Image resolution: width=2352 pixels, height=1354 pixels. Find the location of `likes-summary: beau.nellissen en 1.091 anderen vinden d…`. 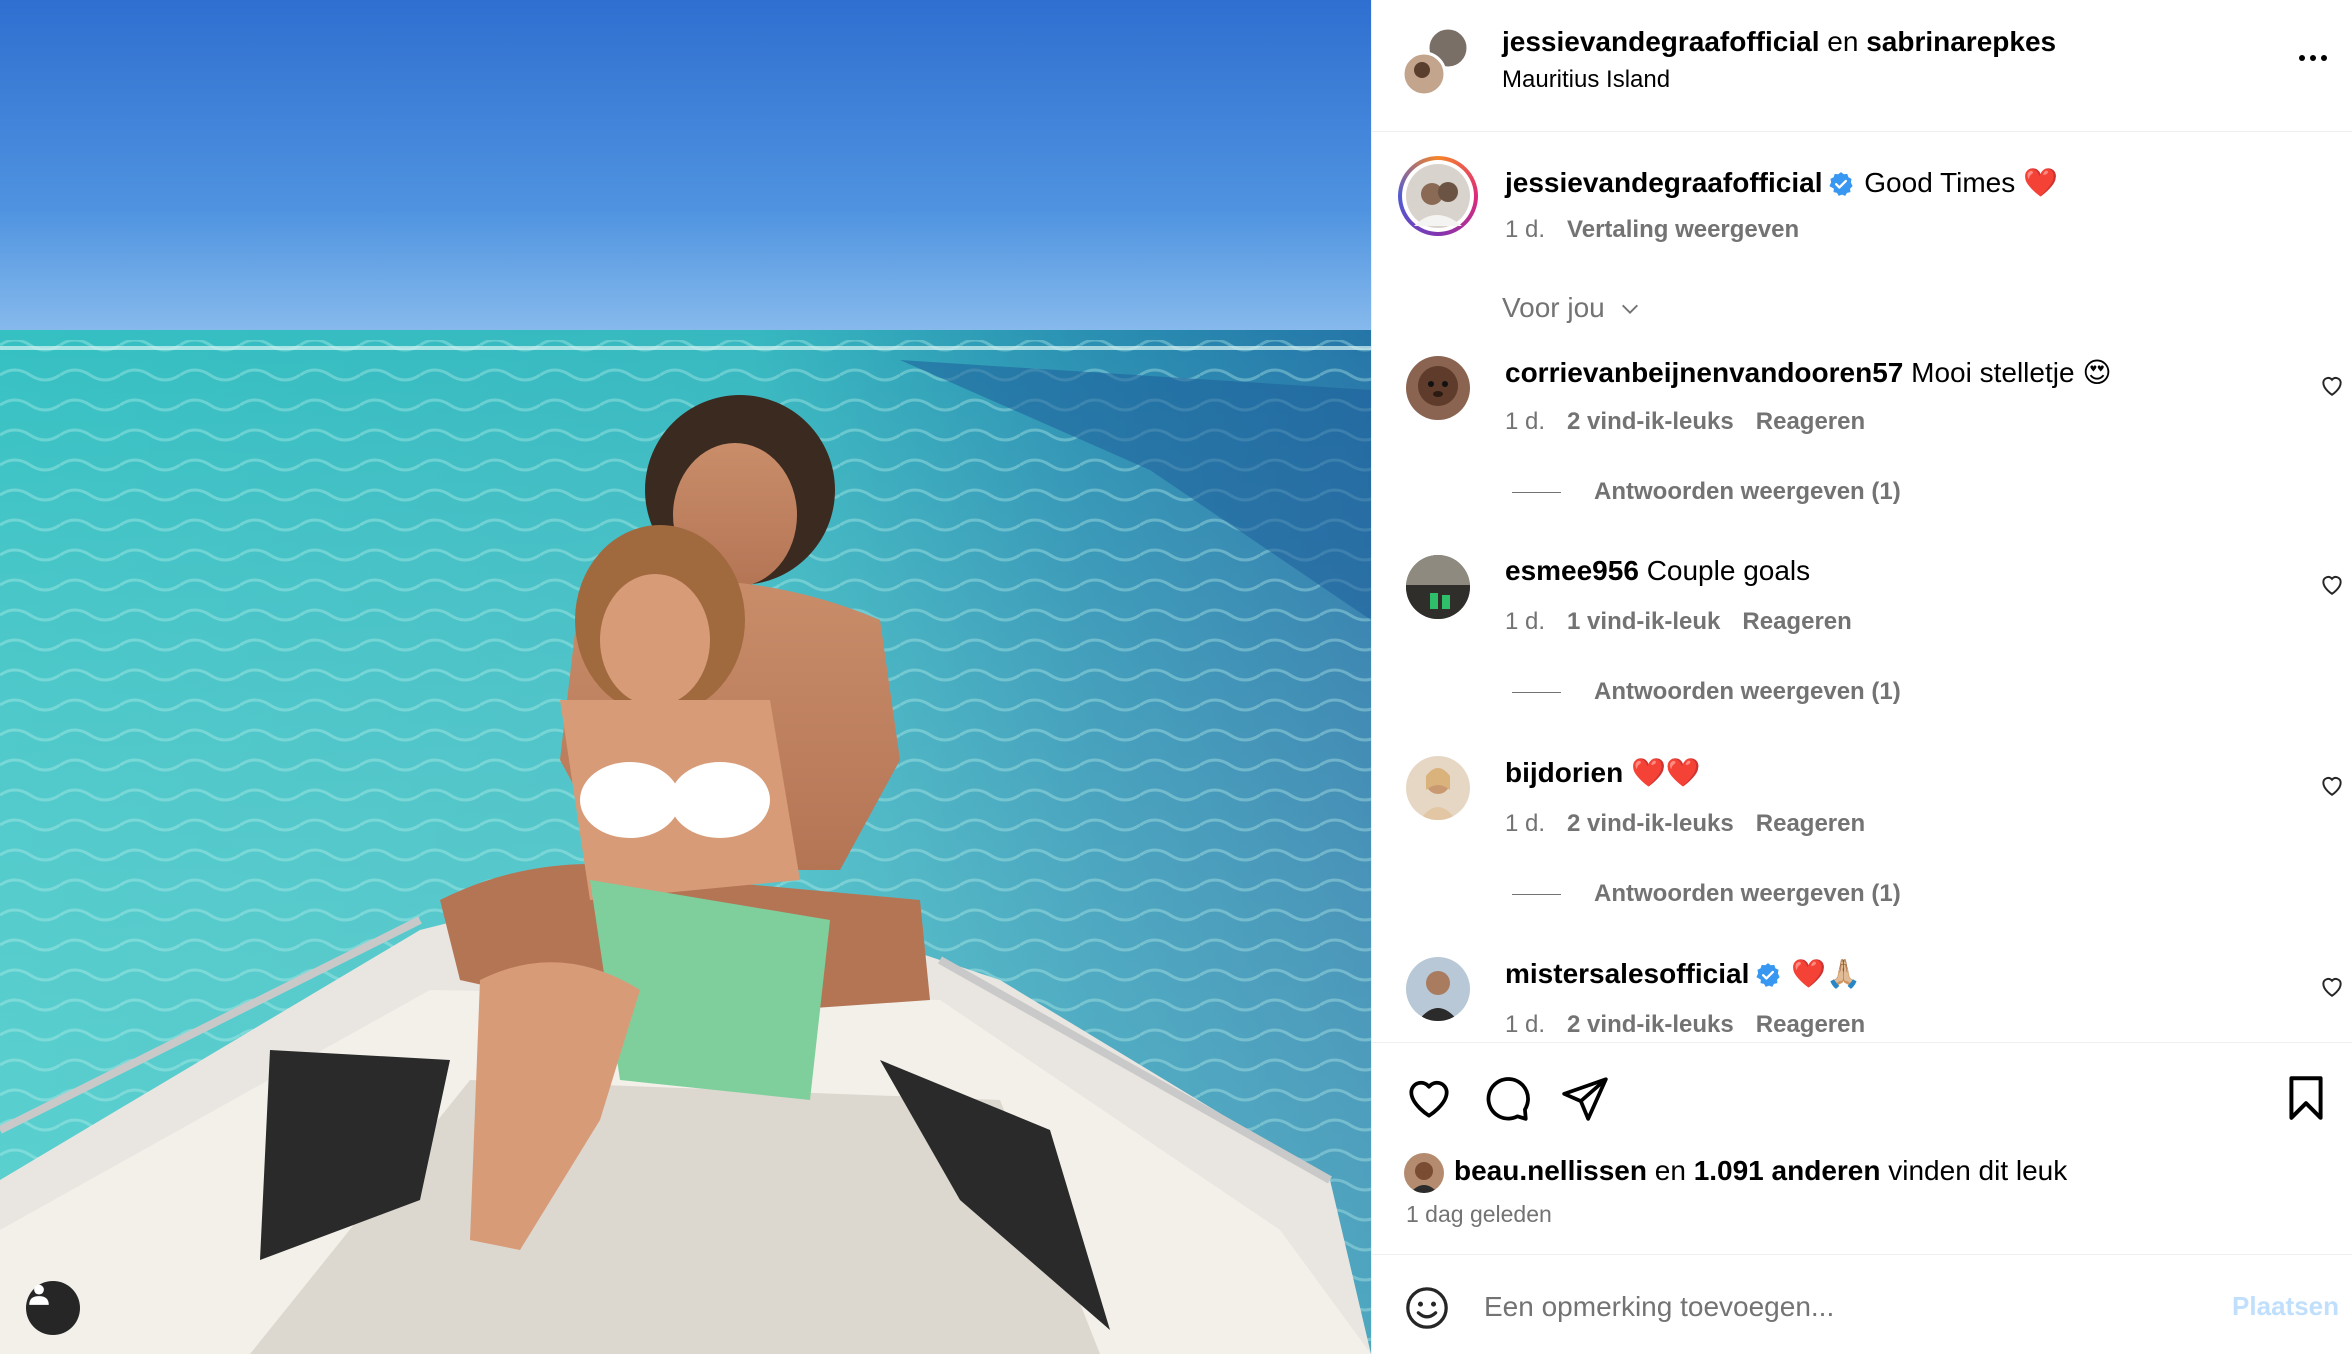

likes-summary: beau.nellissen en 1.091 anderen vinden d… is located at coordinates (1760, 1171).